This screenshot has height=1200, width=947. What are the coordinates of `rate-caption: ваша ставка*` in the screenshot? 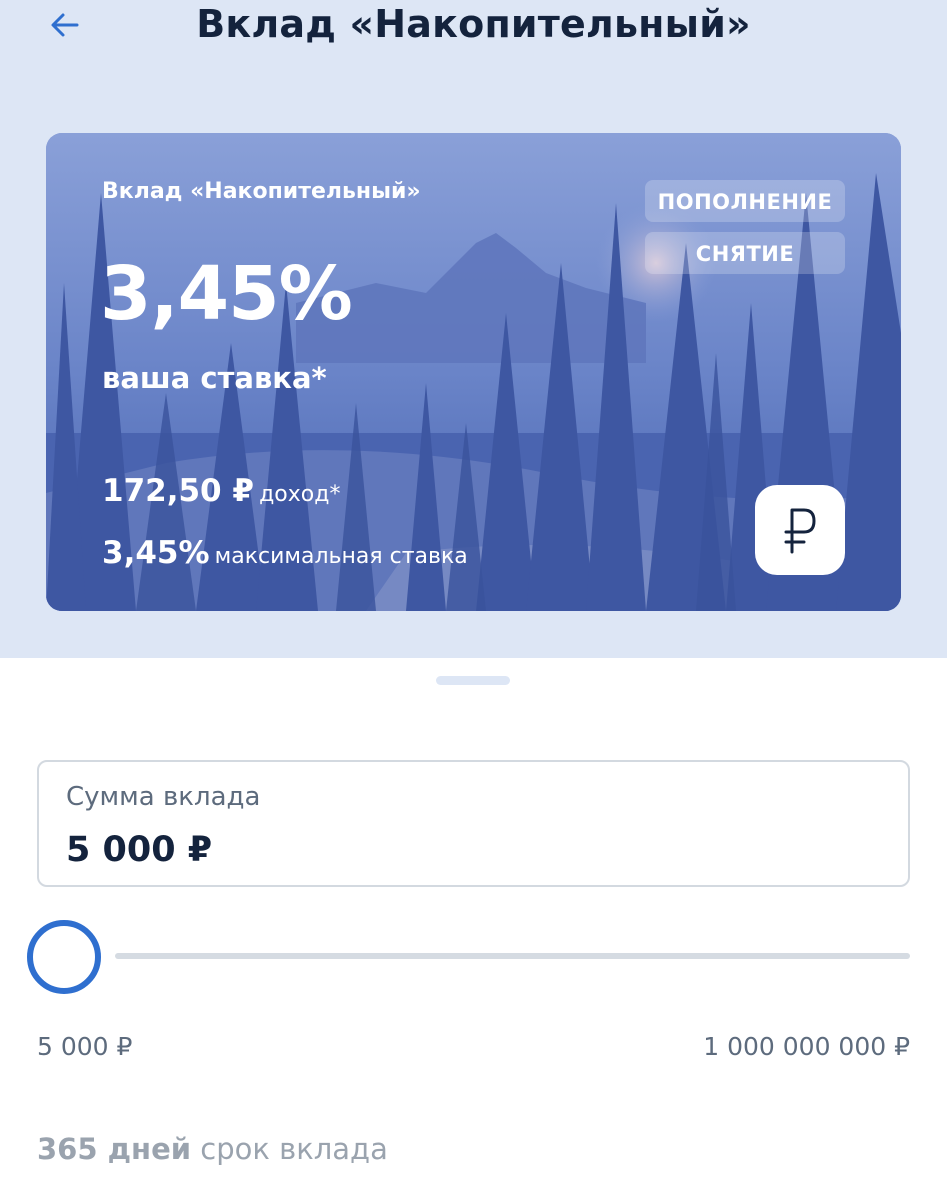 It's located at (214, 378).